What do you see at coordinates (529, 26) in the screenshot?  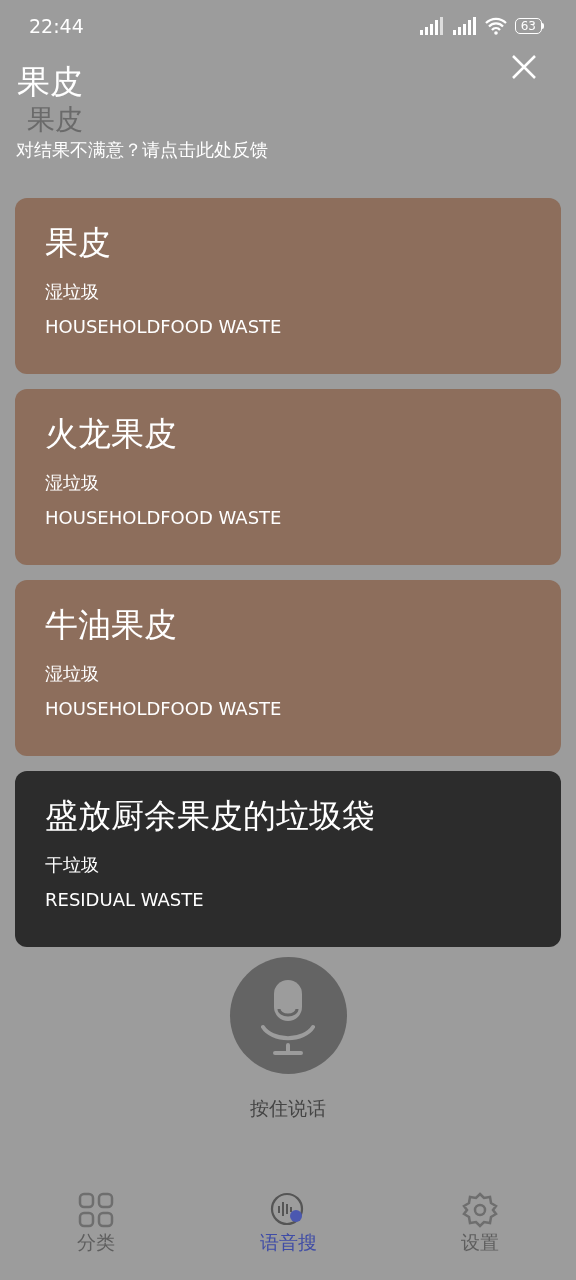 I see `battery-icon: 63` at bounding box center [529, 26].